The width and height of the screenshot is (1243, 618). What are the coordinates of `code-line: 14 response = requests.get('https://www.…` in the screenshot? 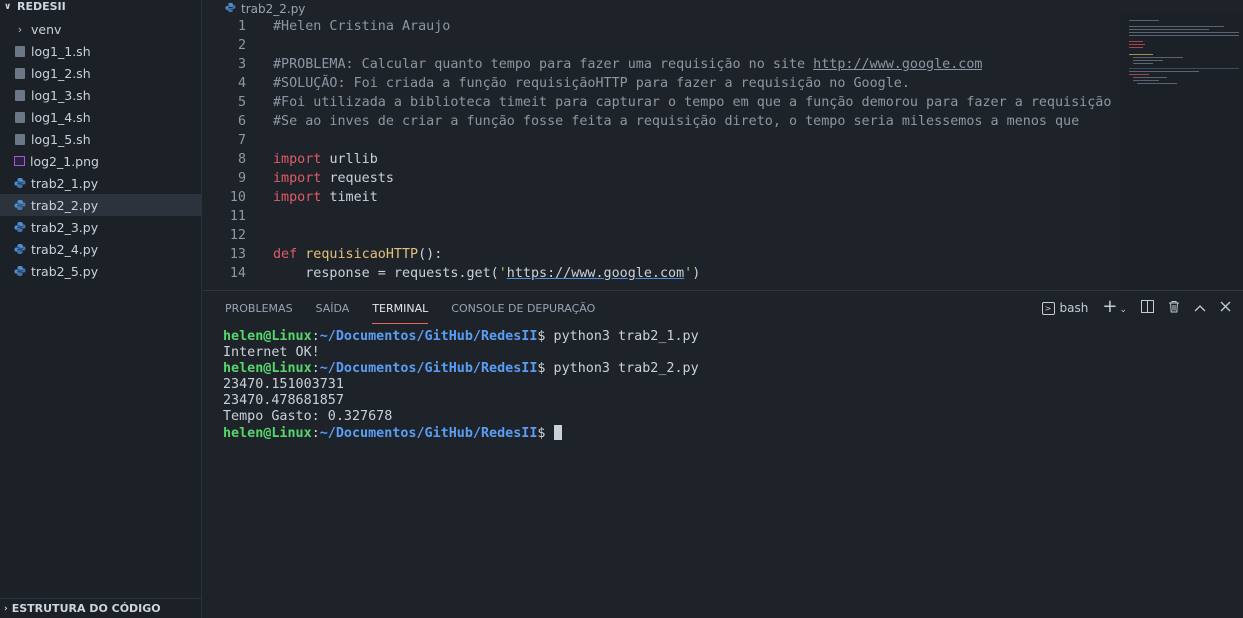 It's located at (663, 273).